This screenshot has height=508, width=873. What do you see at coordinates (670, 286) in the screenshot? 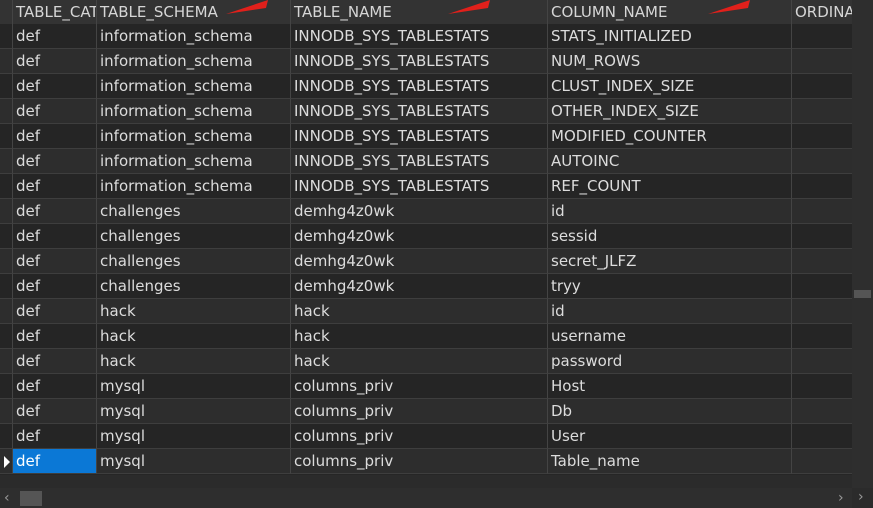
I see `cell-column-name: tryy` at bounding box center [670, 286].